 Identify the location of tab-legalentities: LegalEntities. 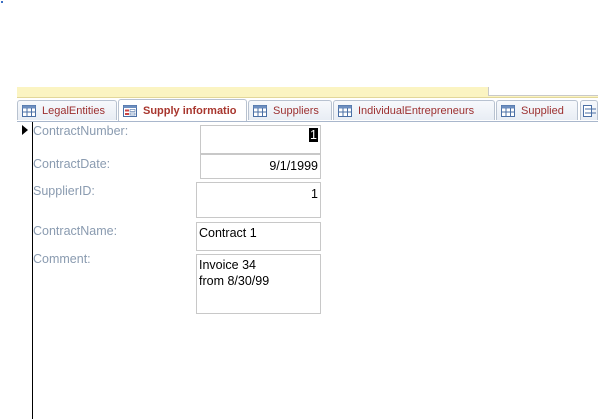
(67, 110).